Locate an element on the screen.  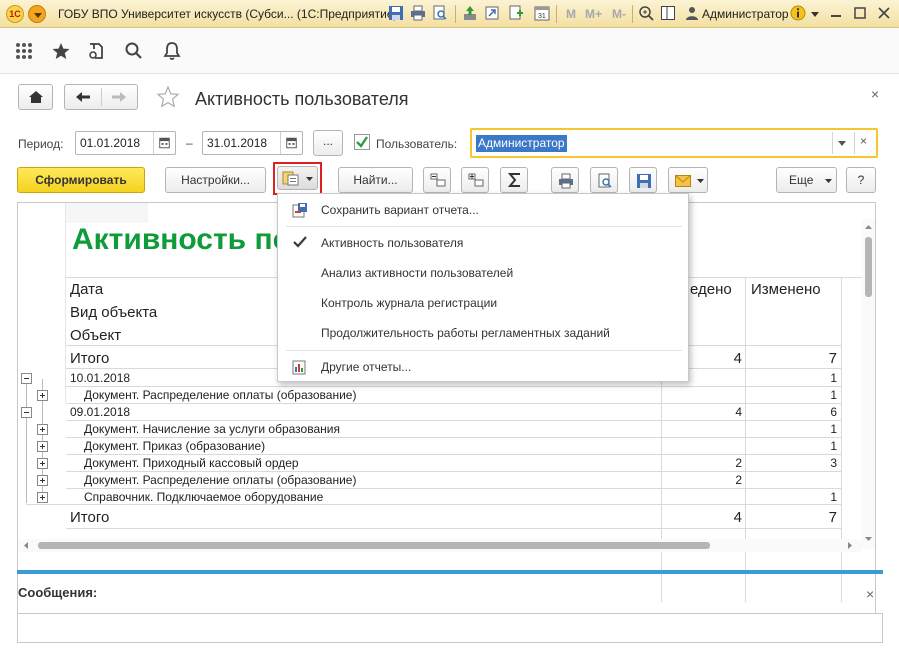
expand-groups-button is located at coordinates (475, 180).